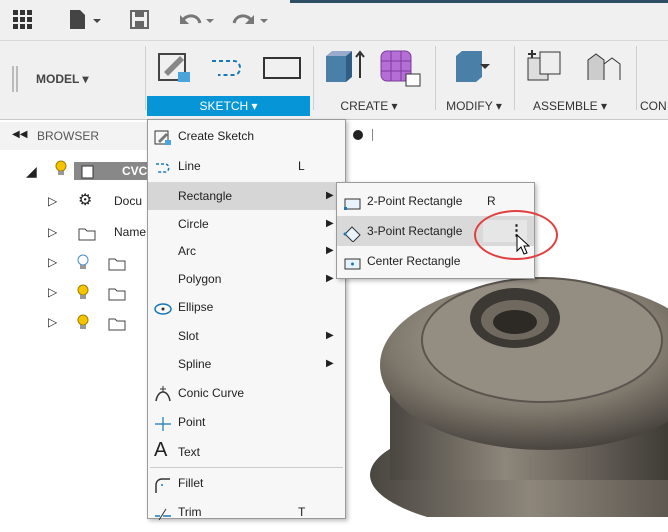 The image size is (668, 532). What do you see at coordinates (88, 175) in the screenshot?
I see `component-icon` at bounding box center [88, 175].